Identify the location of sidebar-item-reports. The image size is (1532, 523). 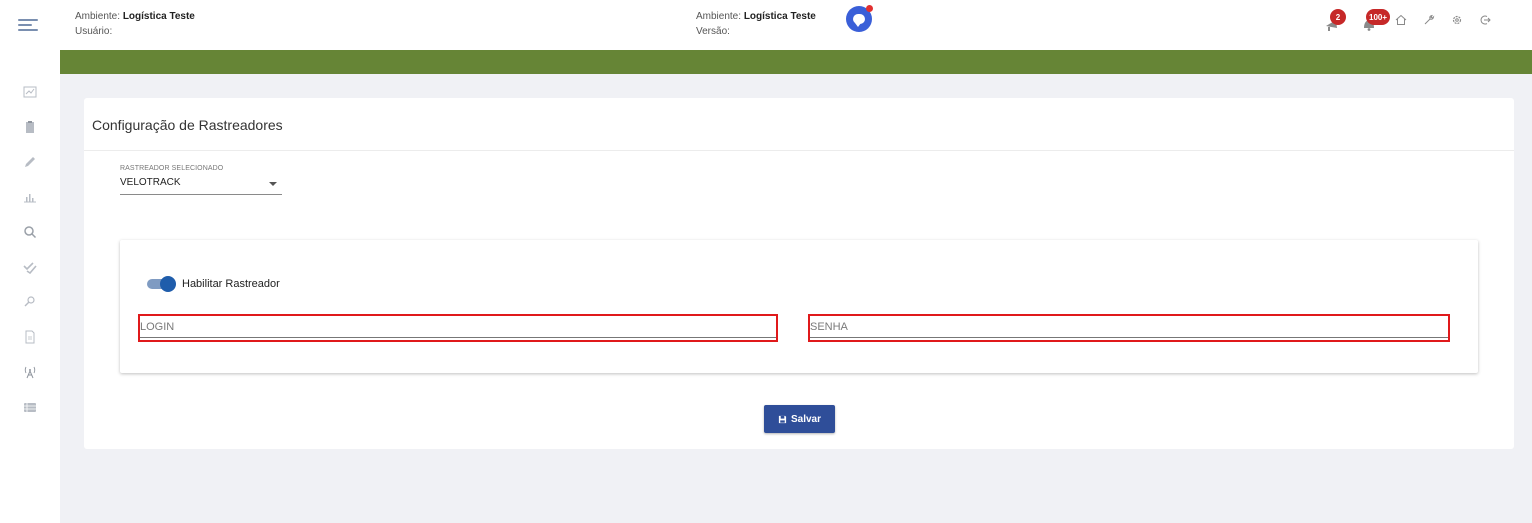
(30, 197).